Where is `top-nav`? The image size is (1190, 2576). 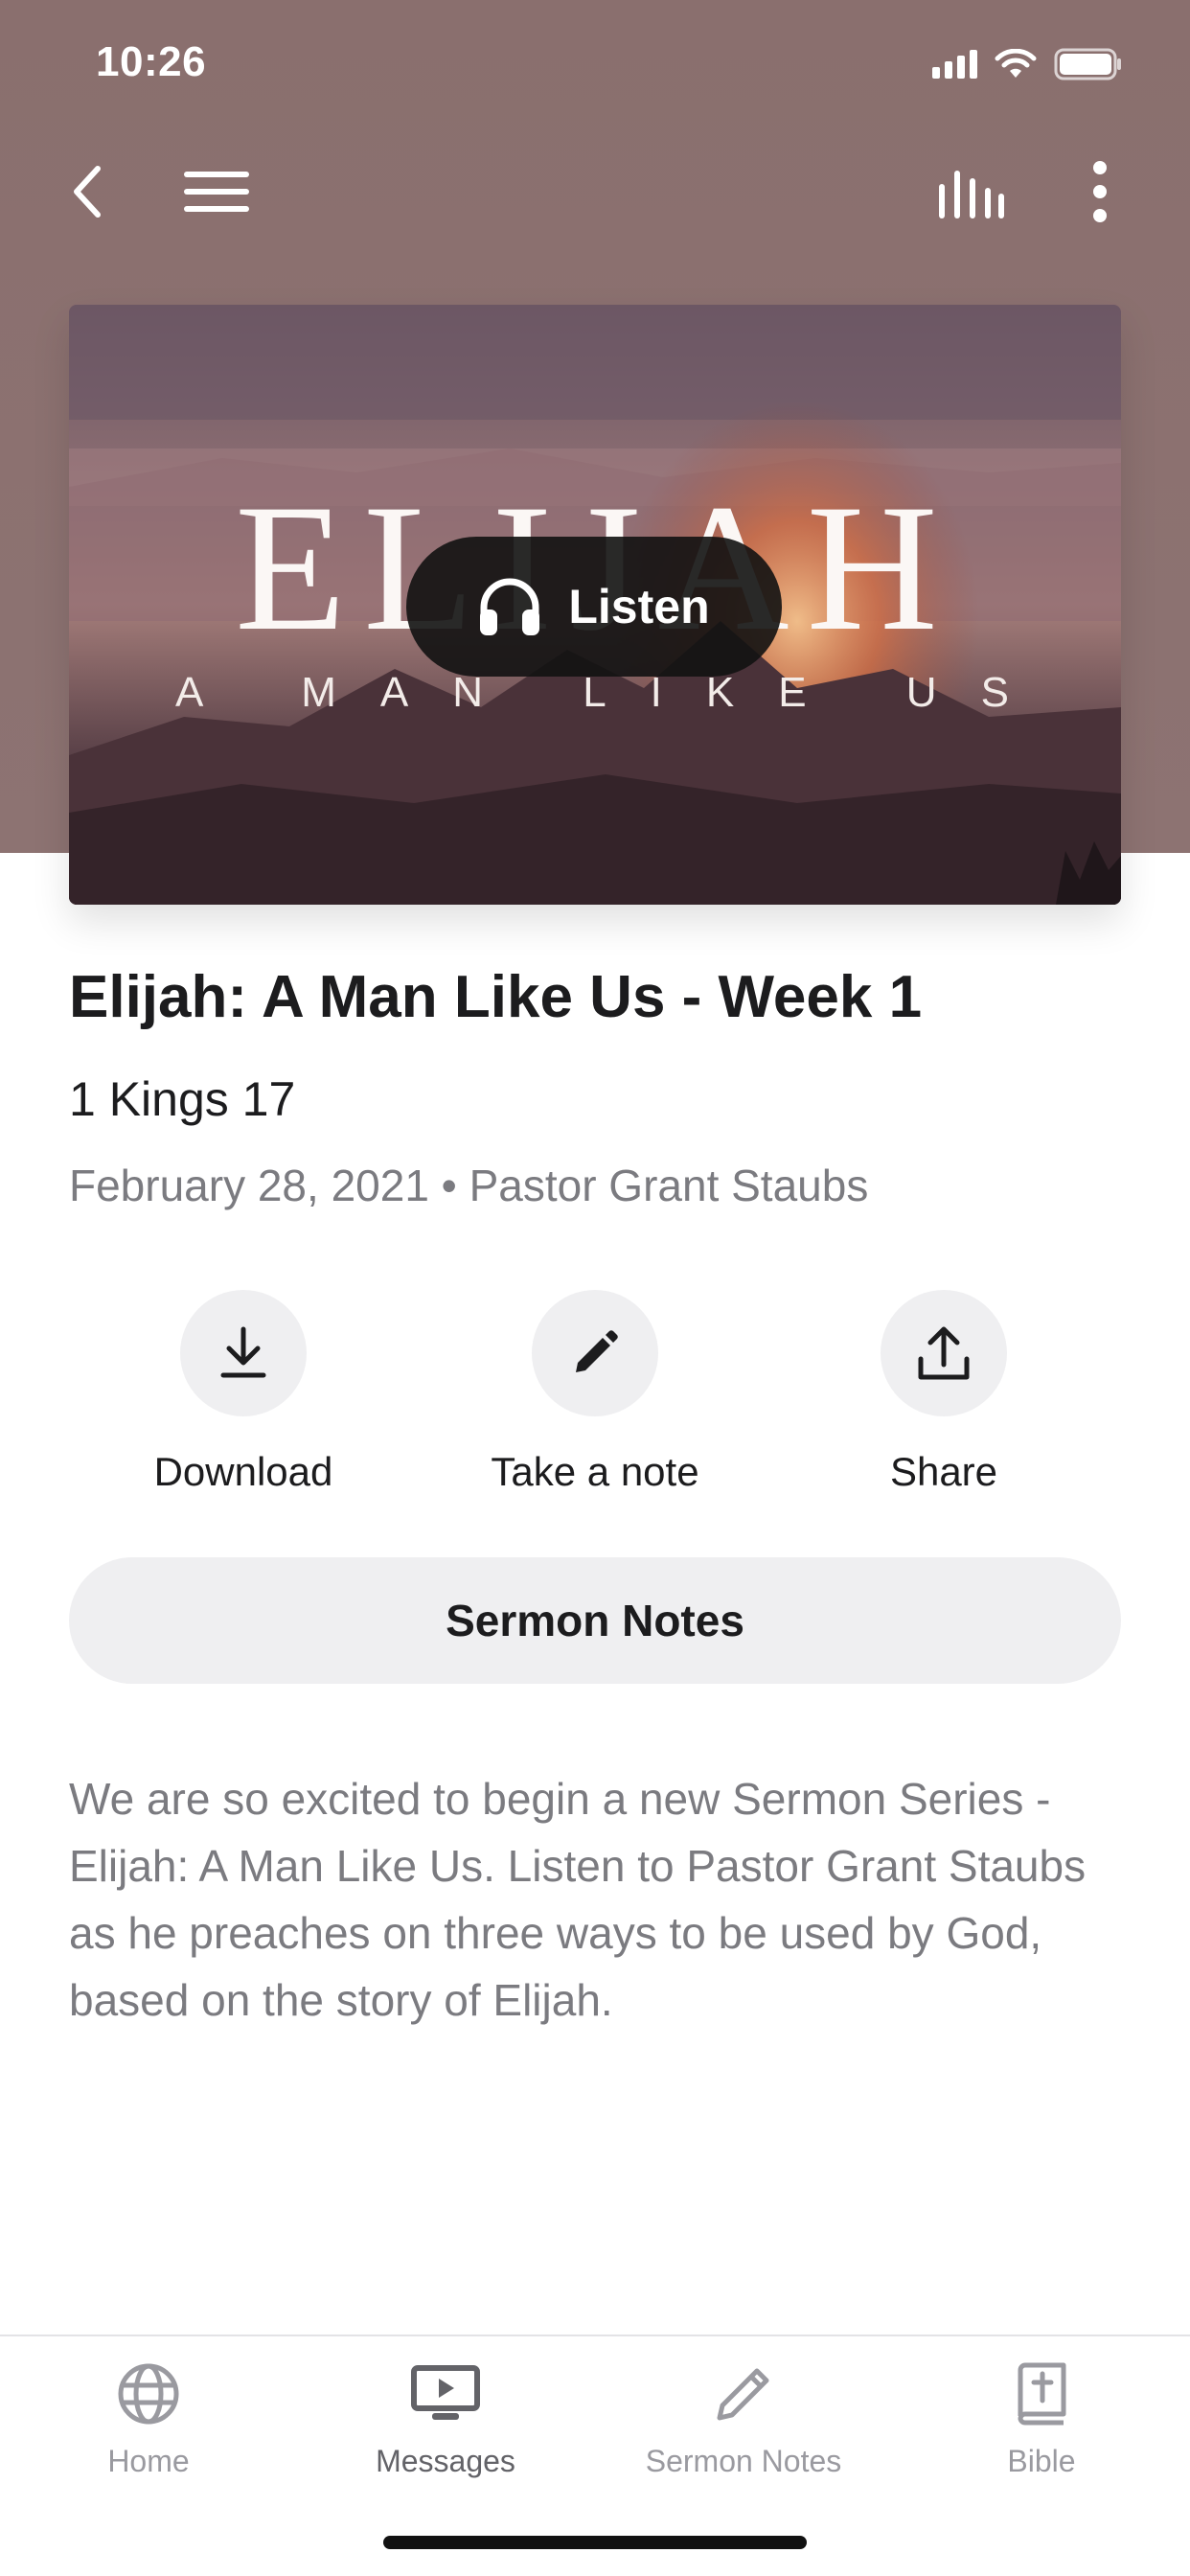 top-nav is located at coordinates (595, 192).